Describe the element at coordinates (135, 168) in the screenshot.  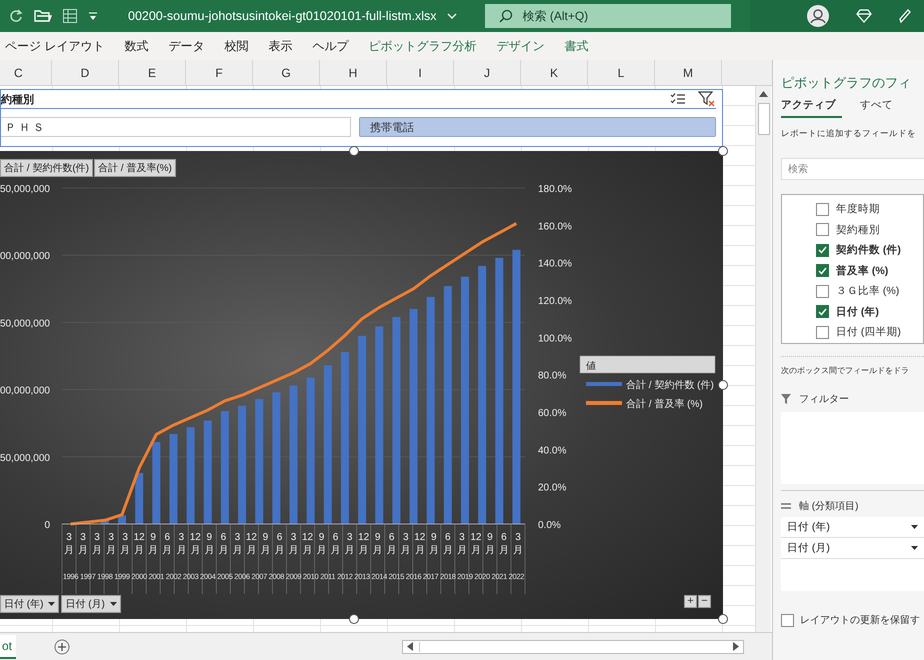
I see `field-button: 合計 / 普及率(%)` at that location.